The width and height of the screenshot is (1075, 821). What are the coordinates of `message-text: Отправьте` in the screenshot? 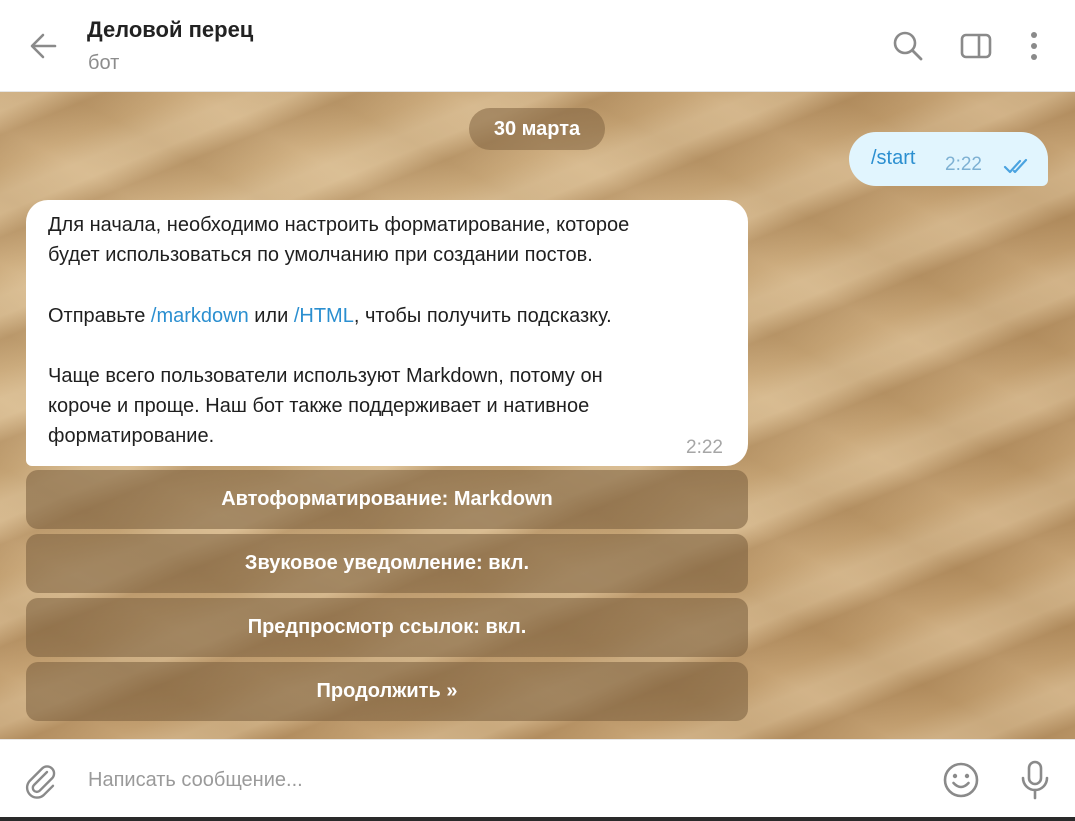 It's located at (99, 316).